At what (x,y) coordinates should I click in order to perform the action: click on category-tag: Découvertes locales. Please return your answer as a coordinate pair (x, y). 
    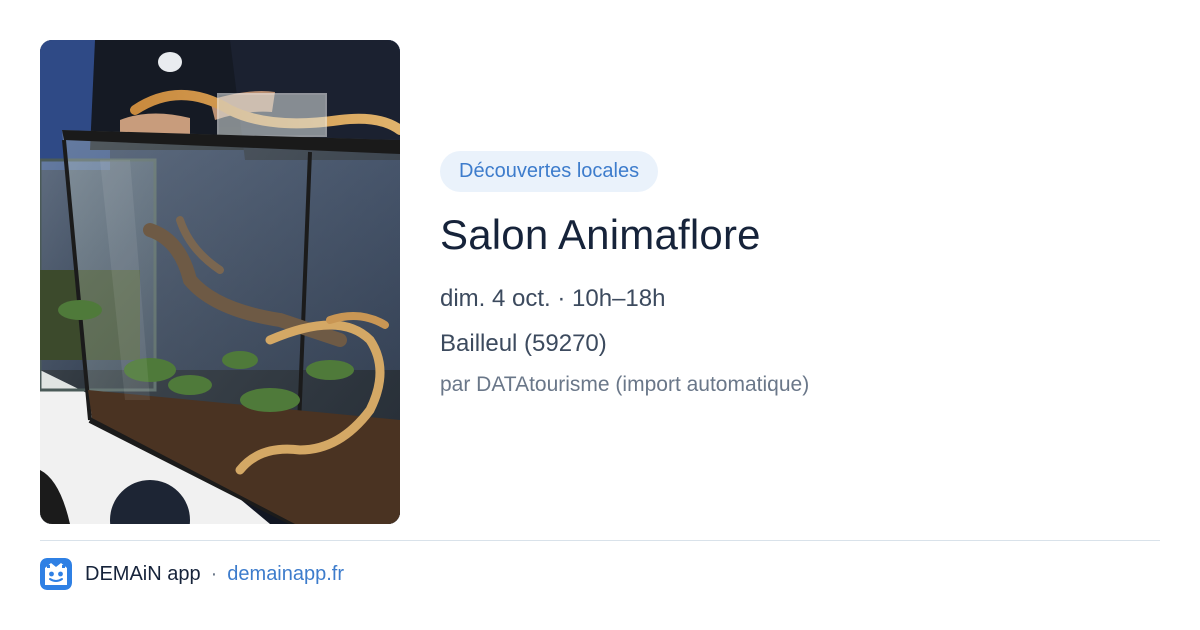
    Looking at the image, I should click on (549, 171).